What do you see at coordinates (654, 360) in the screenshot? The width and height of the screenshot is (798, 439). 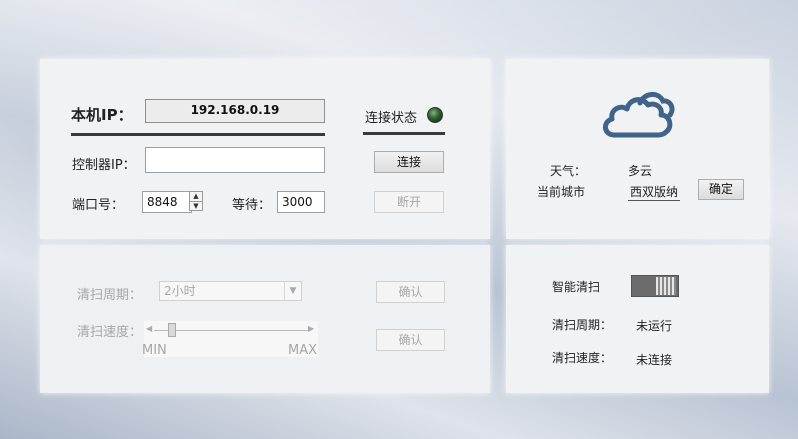 I see `status-speed-value: 未连接` at bounding box center [654, 360].